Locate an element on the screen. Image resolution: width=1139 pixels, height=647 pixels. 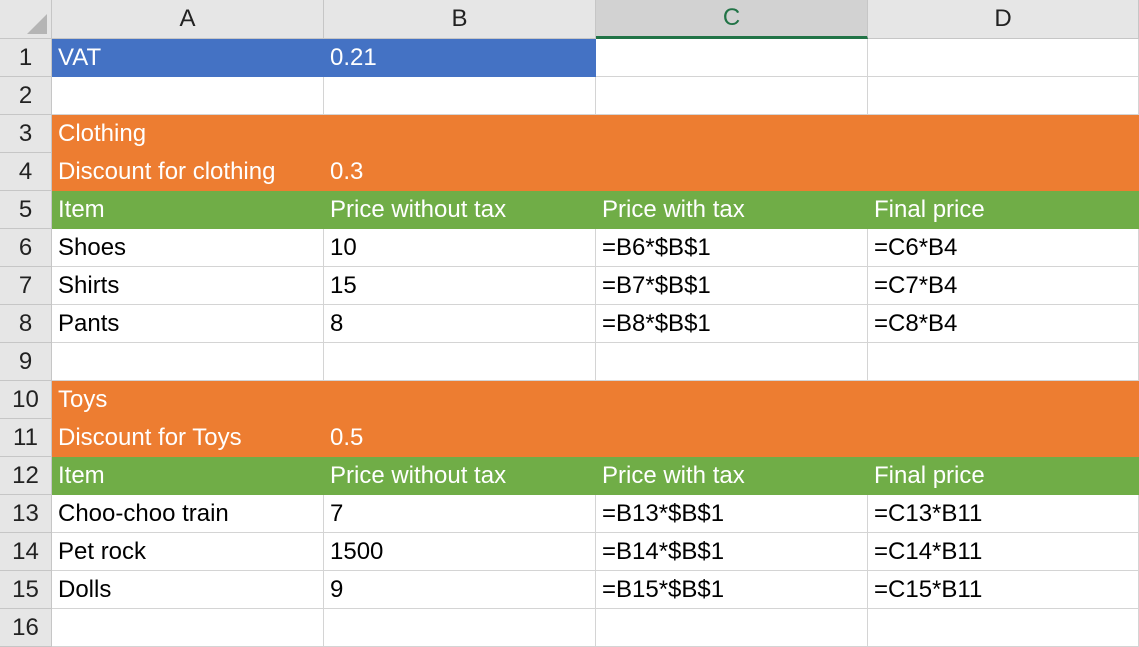
cell-b6: 10 is located at coordinates (460, 248).